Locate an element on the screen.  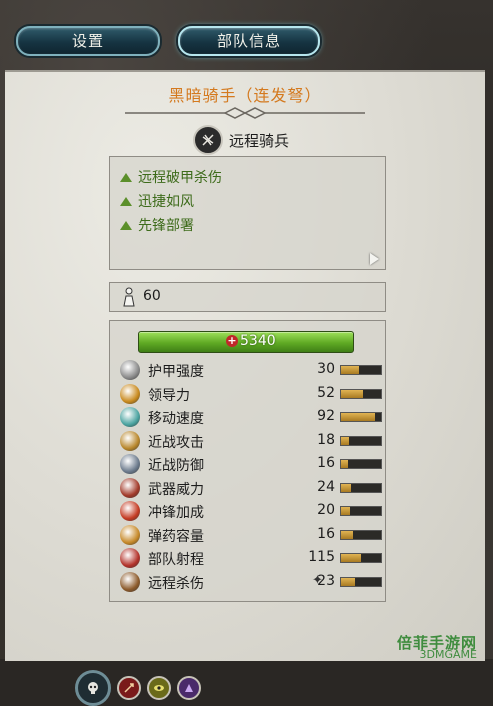
ability-item: 远程破甲杀伤 is located at coordinates (171, 177).